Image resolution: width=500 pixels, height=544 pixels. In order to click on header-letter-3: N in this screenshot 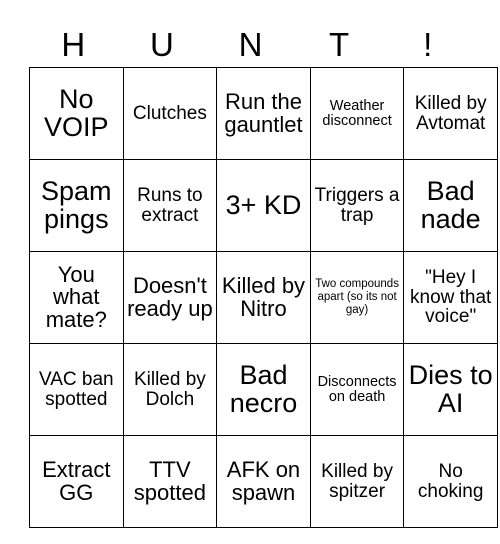, I will do `click(250, 44)`.